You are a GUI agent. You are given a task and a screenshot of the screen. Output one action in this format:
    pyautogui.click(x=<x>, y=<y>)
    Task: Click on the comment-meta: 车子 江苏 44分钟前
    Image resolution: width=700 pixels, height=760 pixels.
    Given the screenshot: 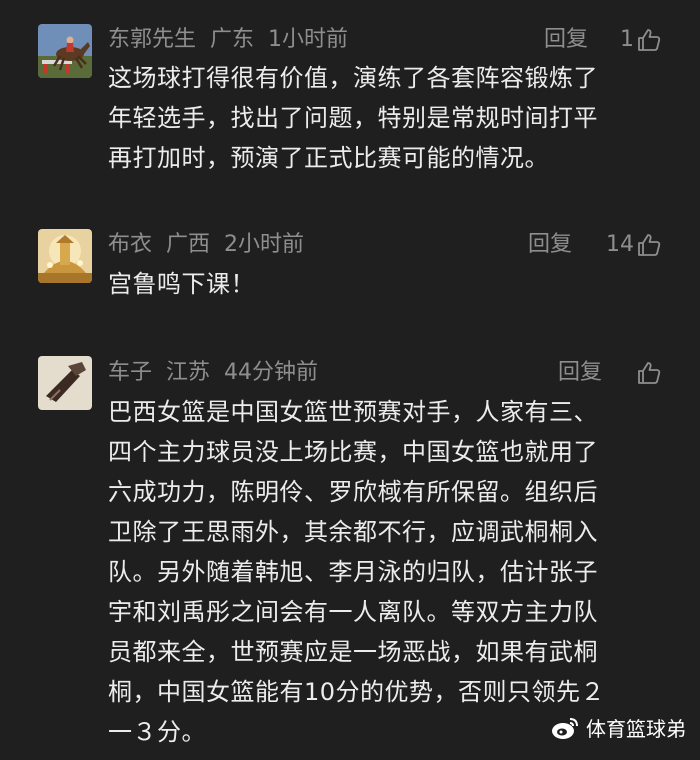 What is the action you would take?
    pyautogui.click(x=220, y=373)
    